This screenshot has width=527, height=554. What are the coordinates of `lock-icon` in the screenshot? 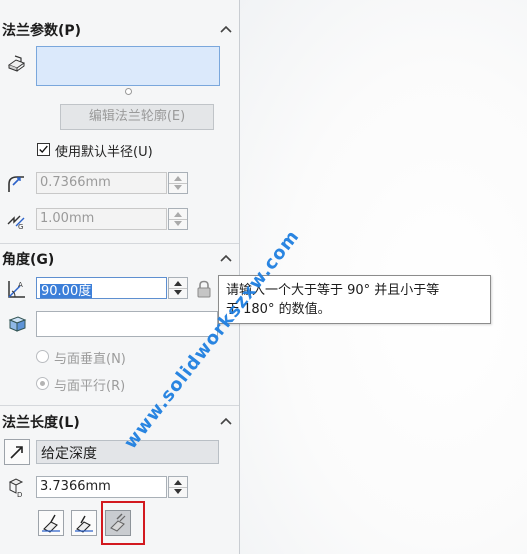 It's located at (204, 289).